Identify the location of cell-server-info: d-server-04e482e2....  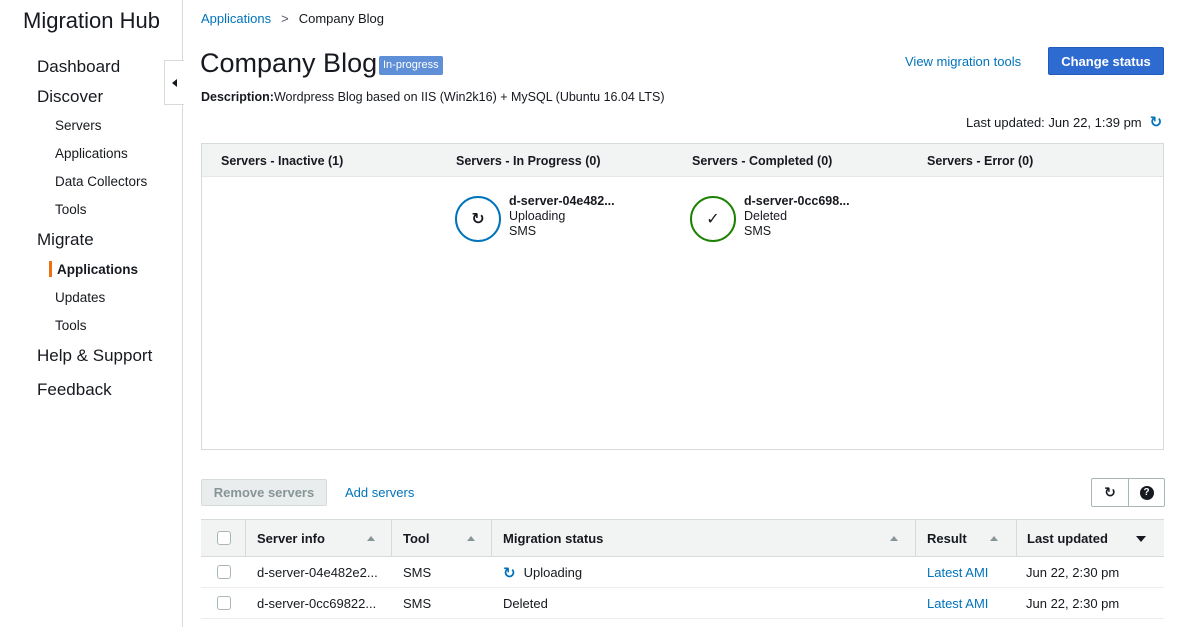
(317, 572).